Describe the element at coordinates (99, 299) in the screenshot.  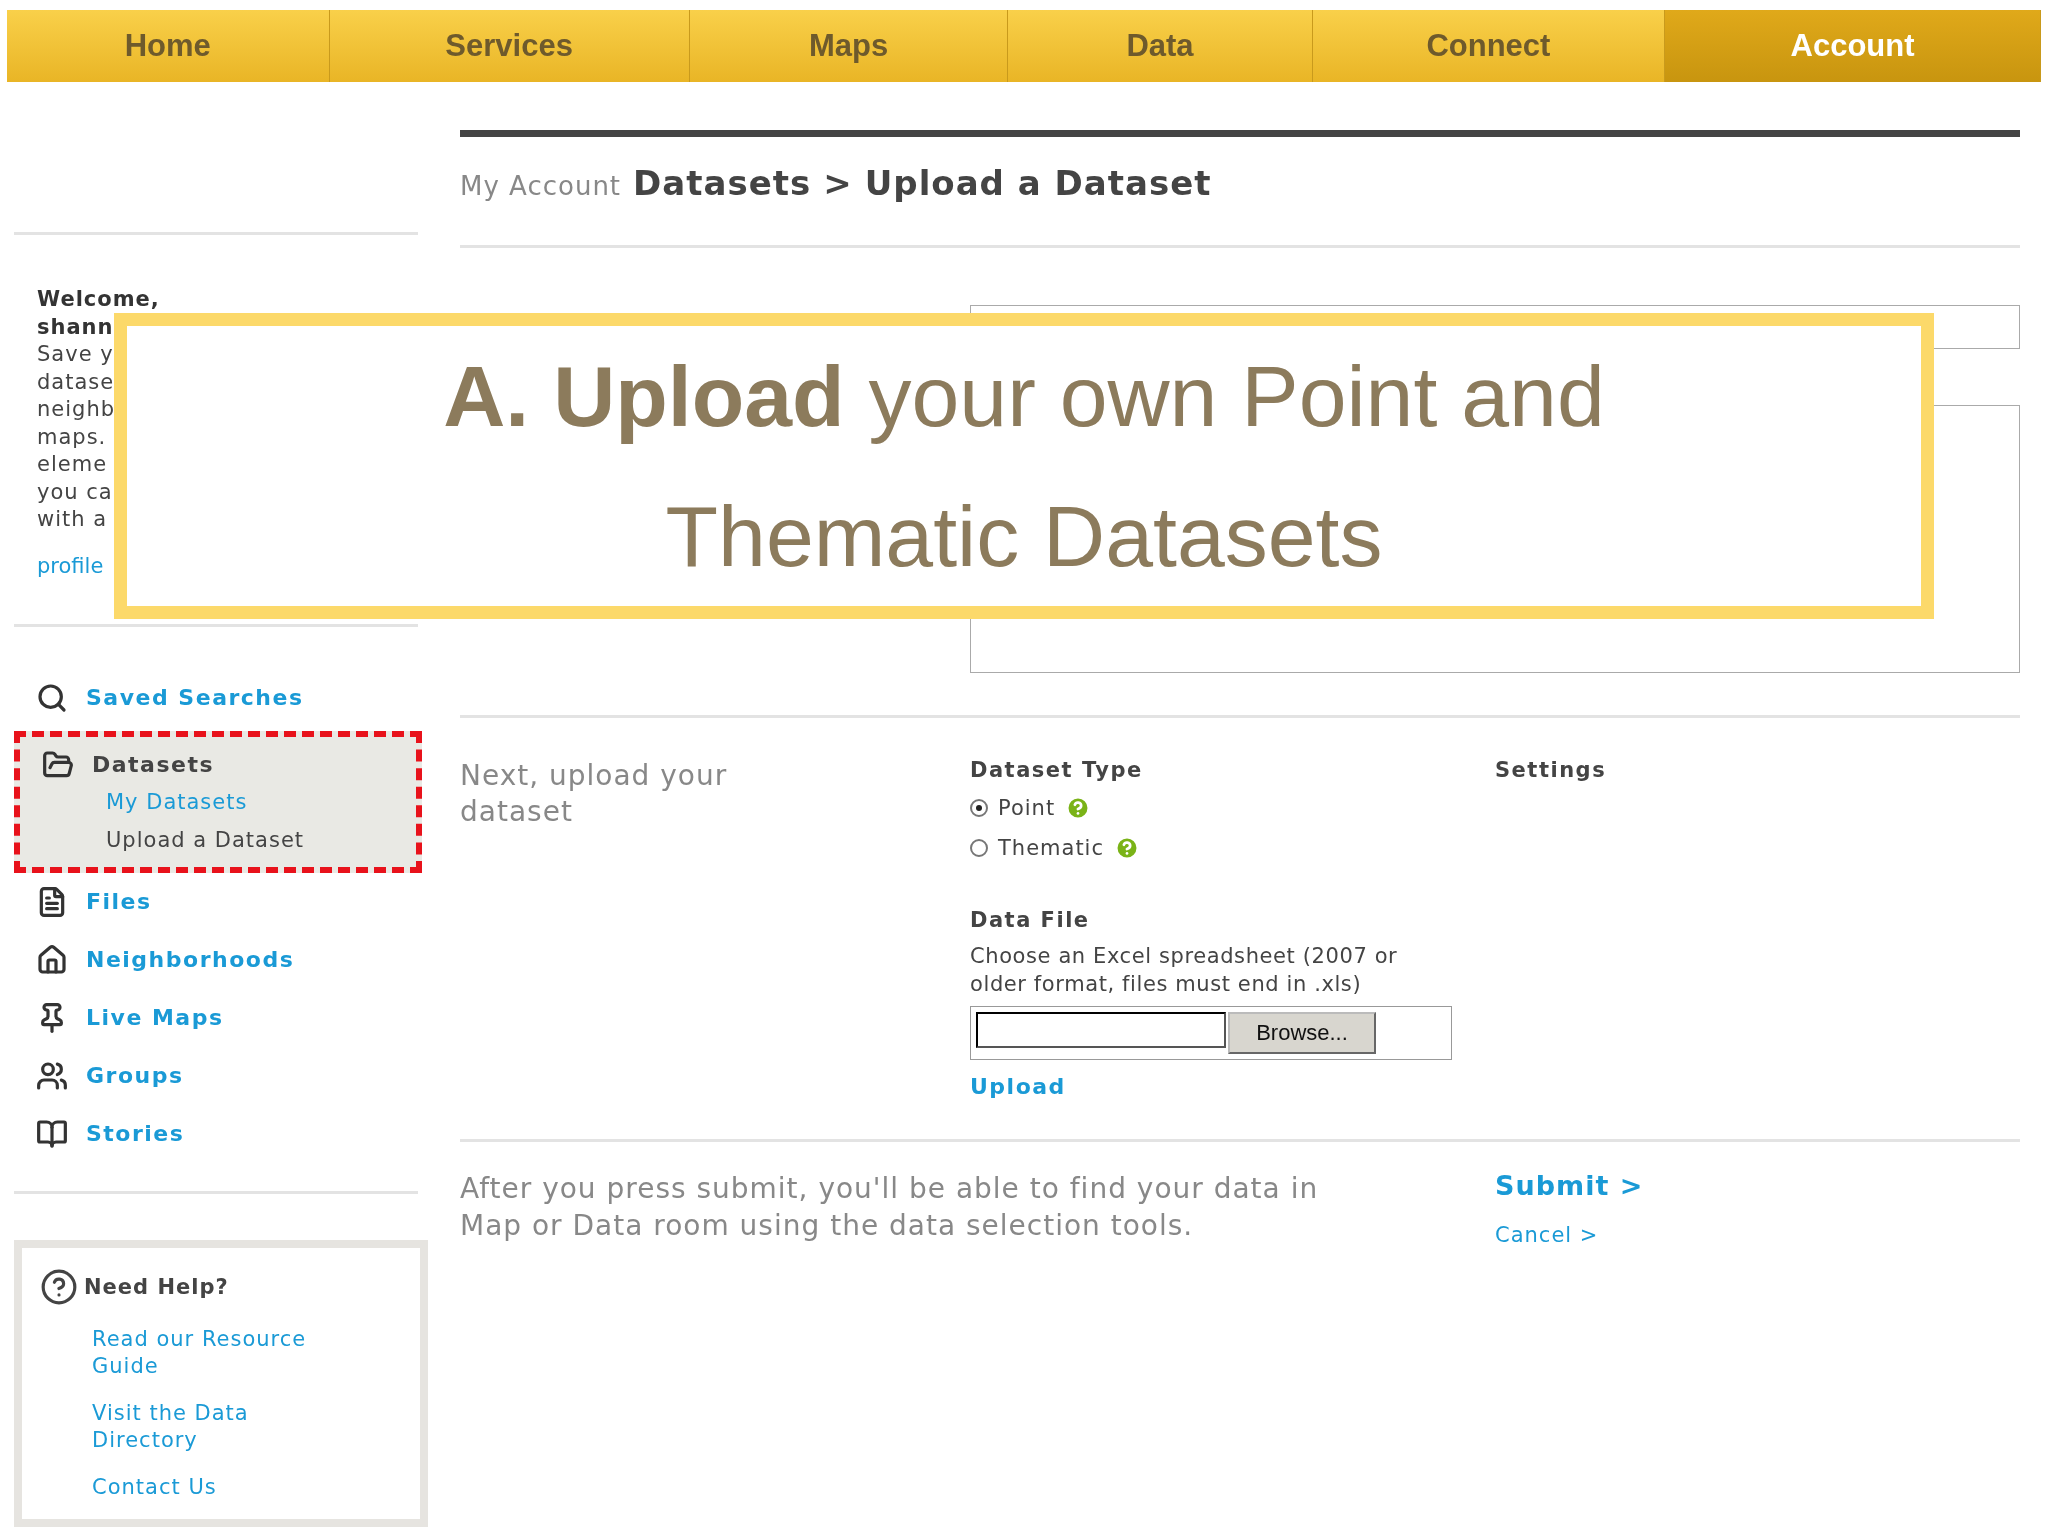
I see `welcome-title: Welcome,` at that location.